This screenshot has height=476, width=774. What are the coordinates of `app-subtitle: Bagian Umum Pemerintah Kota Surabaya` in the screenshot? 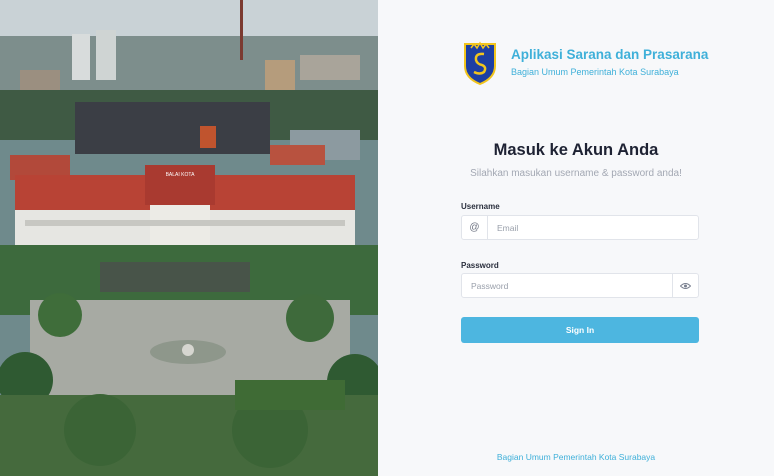 It's located at (595, 72).